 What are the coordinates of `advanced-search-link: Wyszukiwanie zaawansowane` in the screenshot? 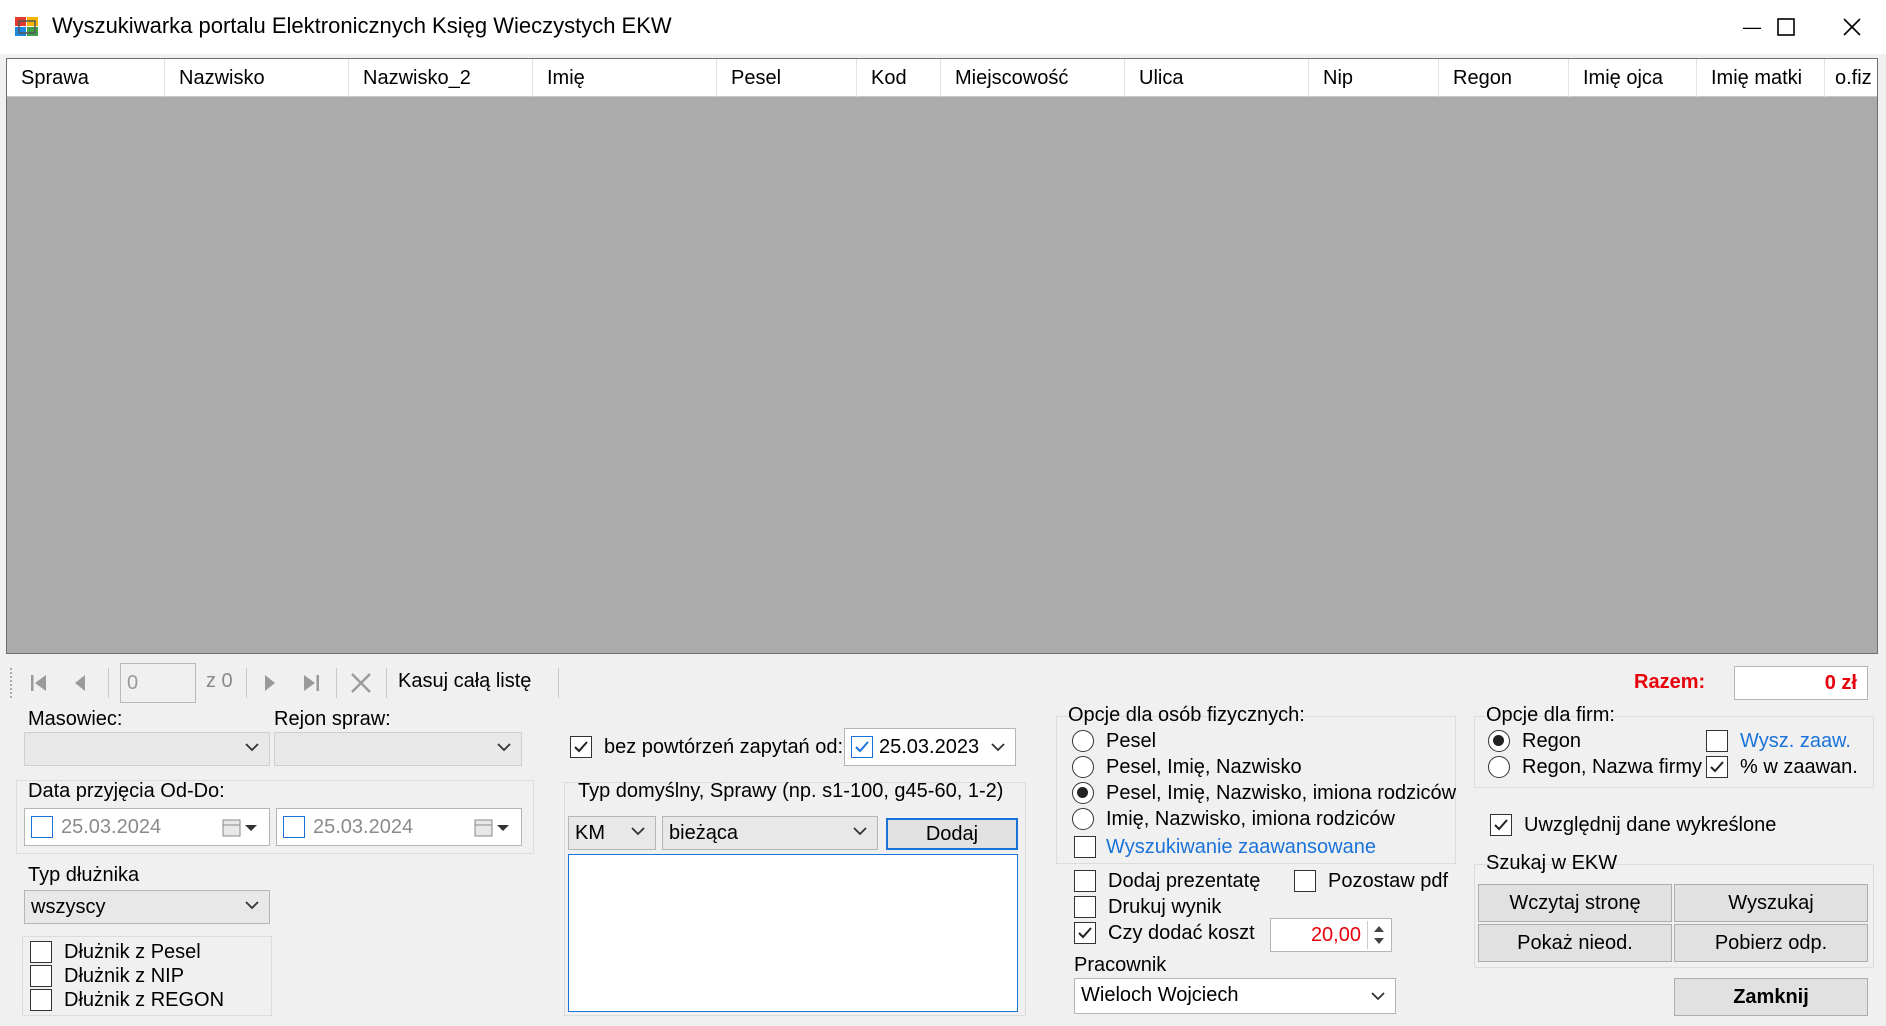 It's located at (1241, 847).